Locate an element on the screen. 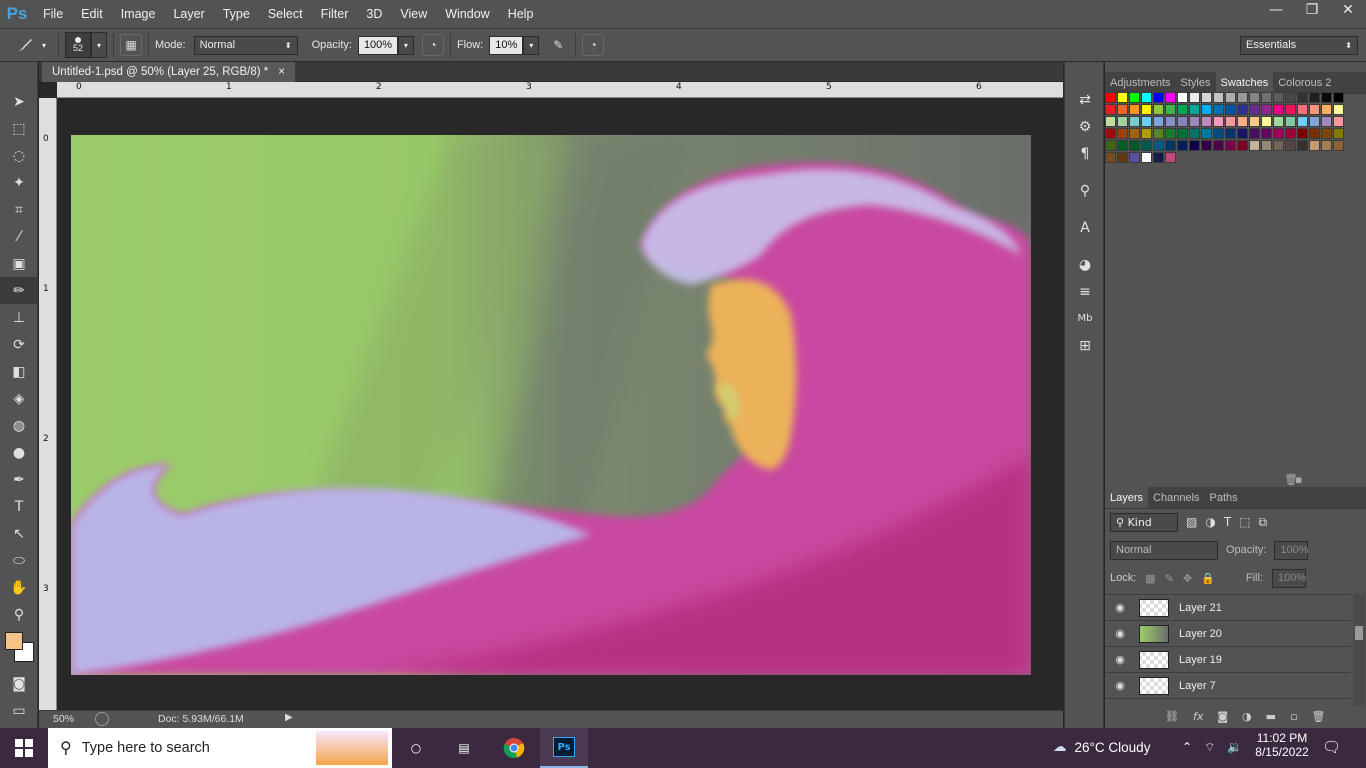 This screenshot has width=1366, height=768. layer-row: ◉ Layer 19 is located at coordinates (1228, 660).